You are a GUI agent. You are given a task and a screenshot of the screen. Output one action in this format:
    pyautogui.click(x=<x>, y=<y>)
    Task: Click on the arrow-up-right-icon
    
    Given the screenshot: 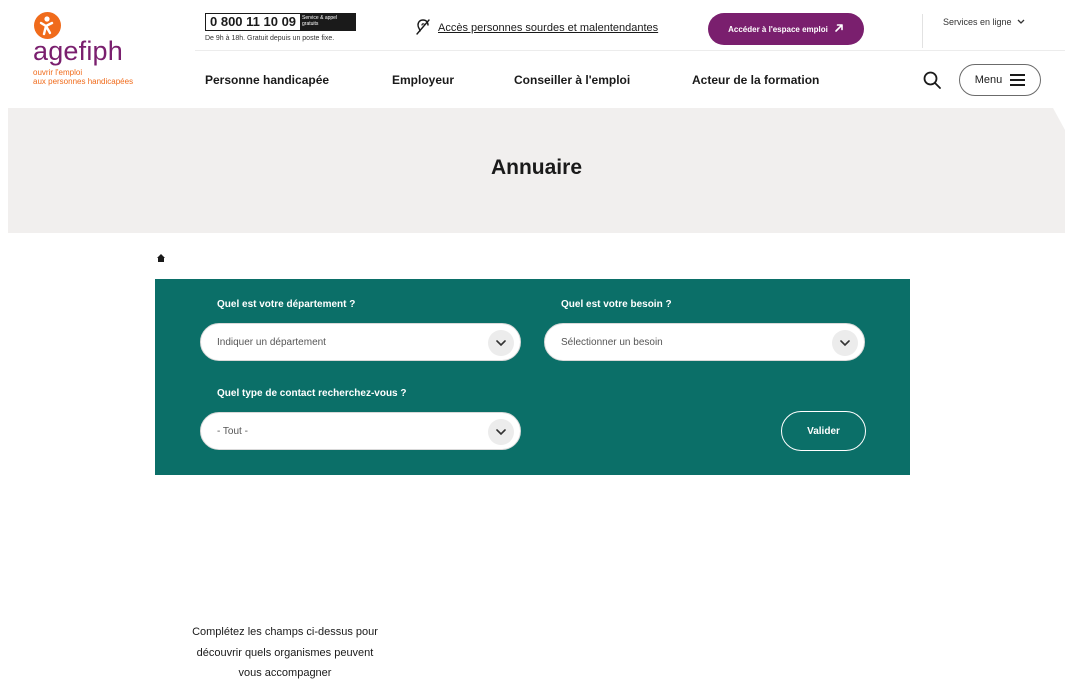 What is the action you would take?
    pyautogui.click(x=839, y=29)
    